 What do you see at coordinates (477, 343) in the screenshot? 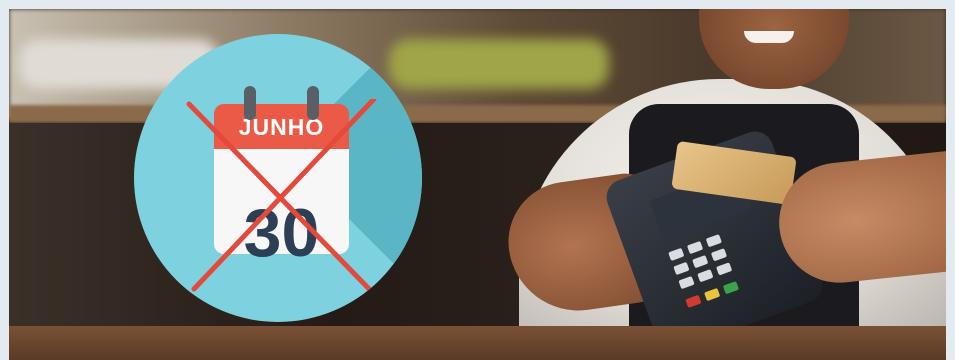
I see `shop-counter` at bounding box center [477, 343].